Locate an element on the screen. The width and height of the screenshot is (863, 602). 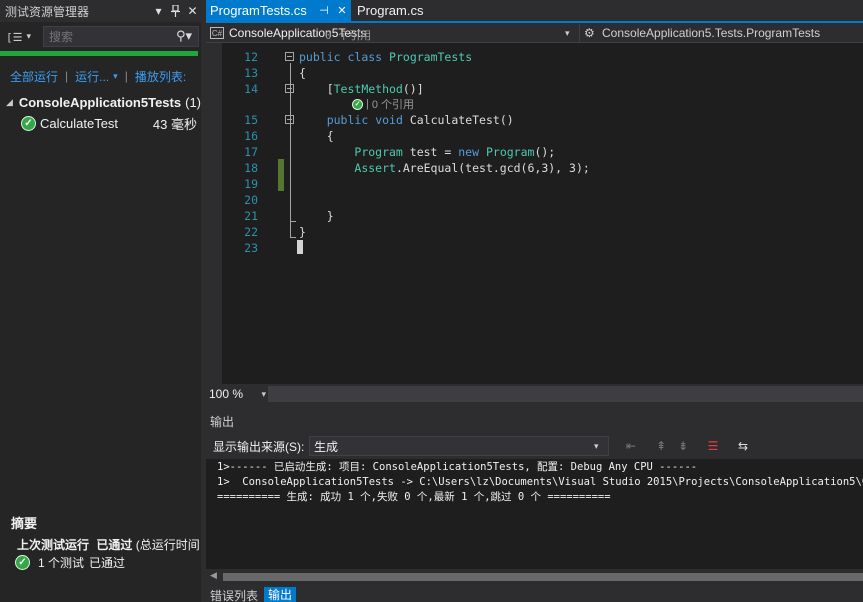
line-number: 21 is located at coordinates (251, 216).